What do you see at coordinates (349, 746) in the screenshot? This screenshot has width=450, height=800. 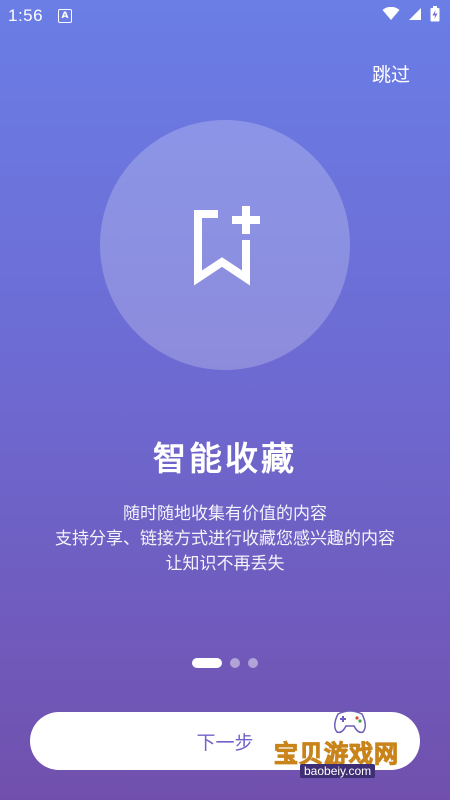 I see `watermark-logo: 宝贝游戏网 baobeiy.com` at bounding box center [349, 746].